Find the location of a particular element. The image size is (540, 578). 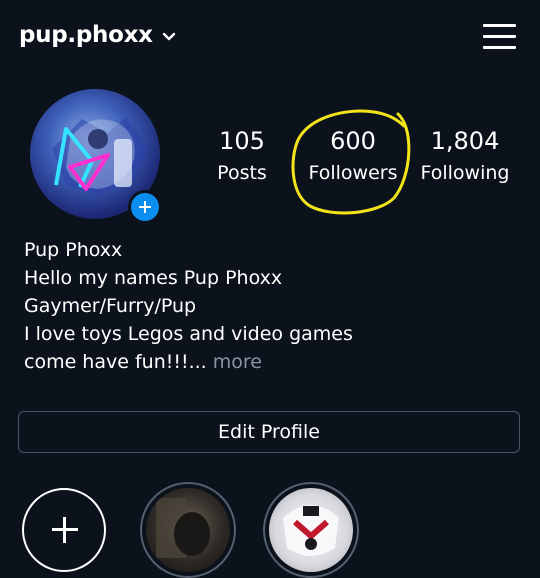

bio-line-4-wrap: come have fun!!!... more is located at coordinates (274, 362).